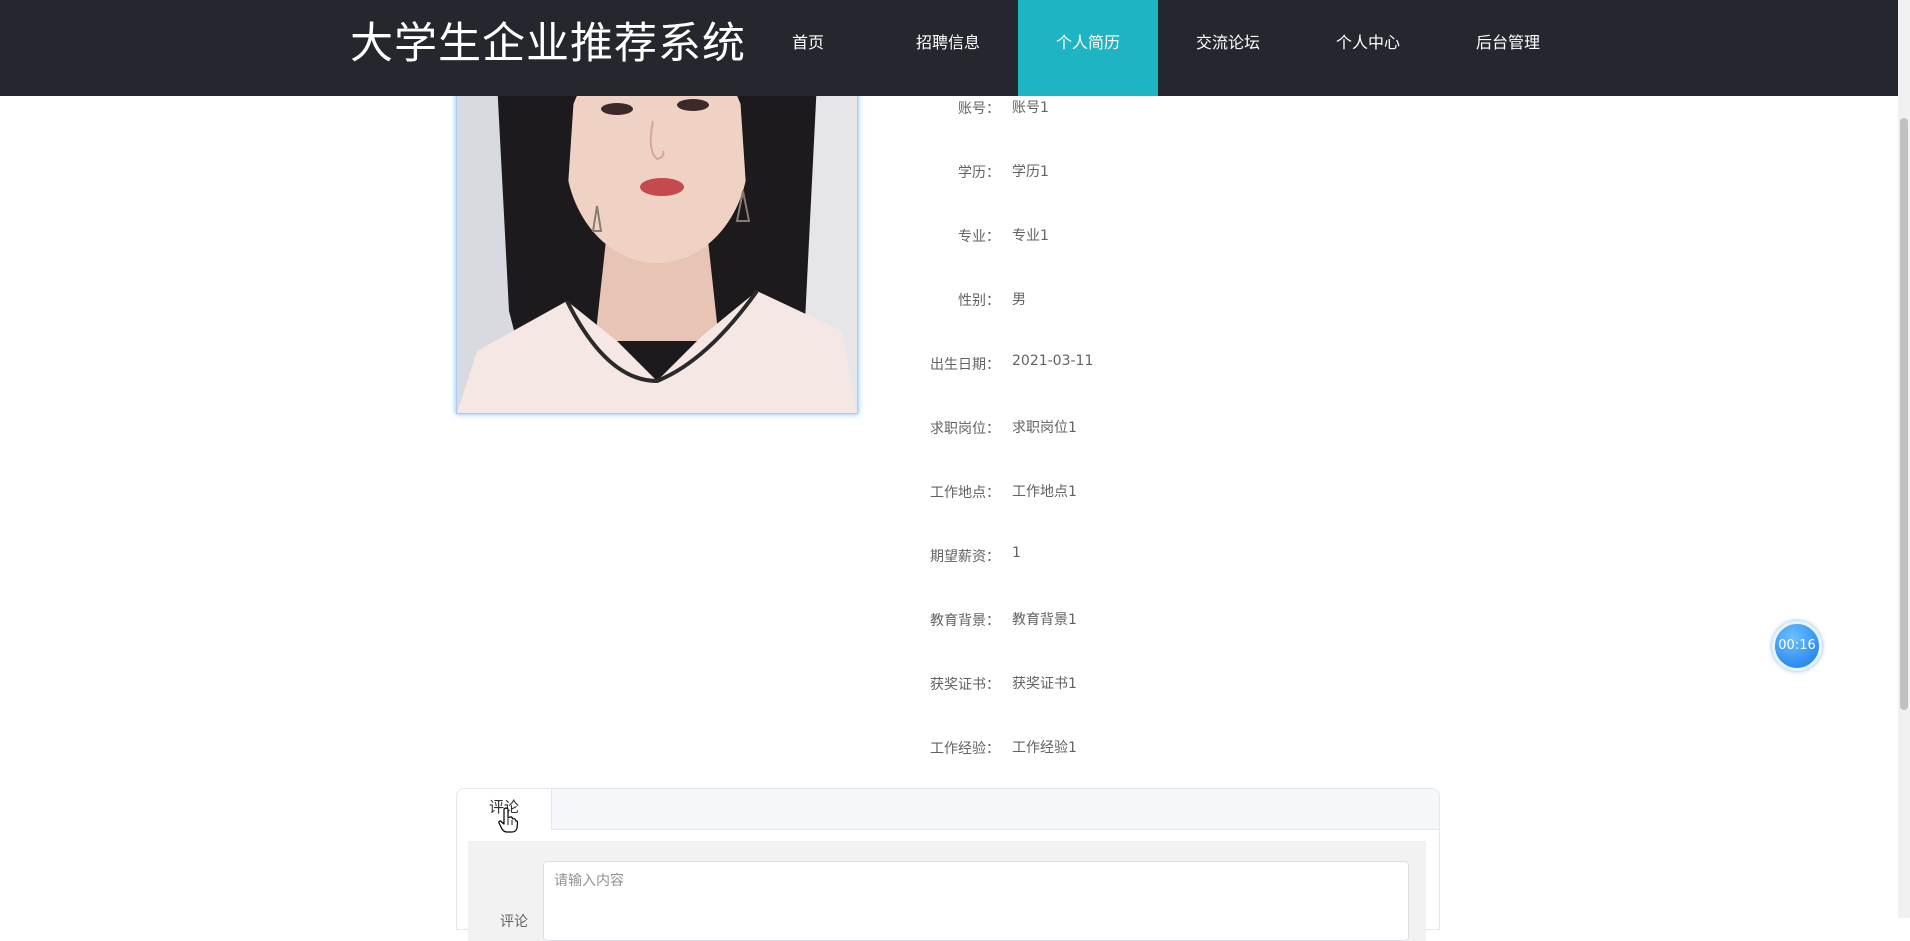  What do you see at coordinates (979, 237) in the screenshot?
I see `field-label: 专业：` at bounding box center [979, 237].